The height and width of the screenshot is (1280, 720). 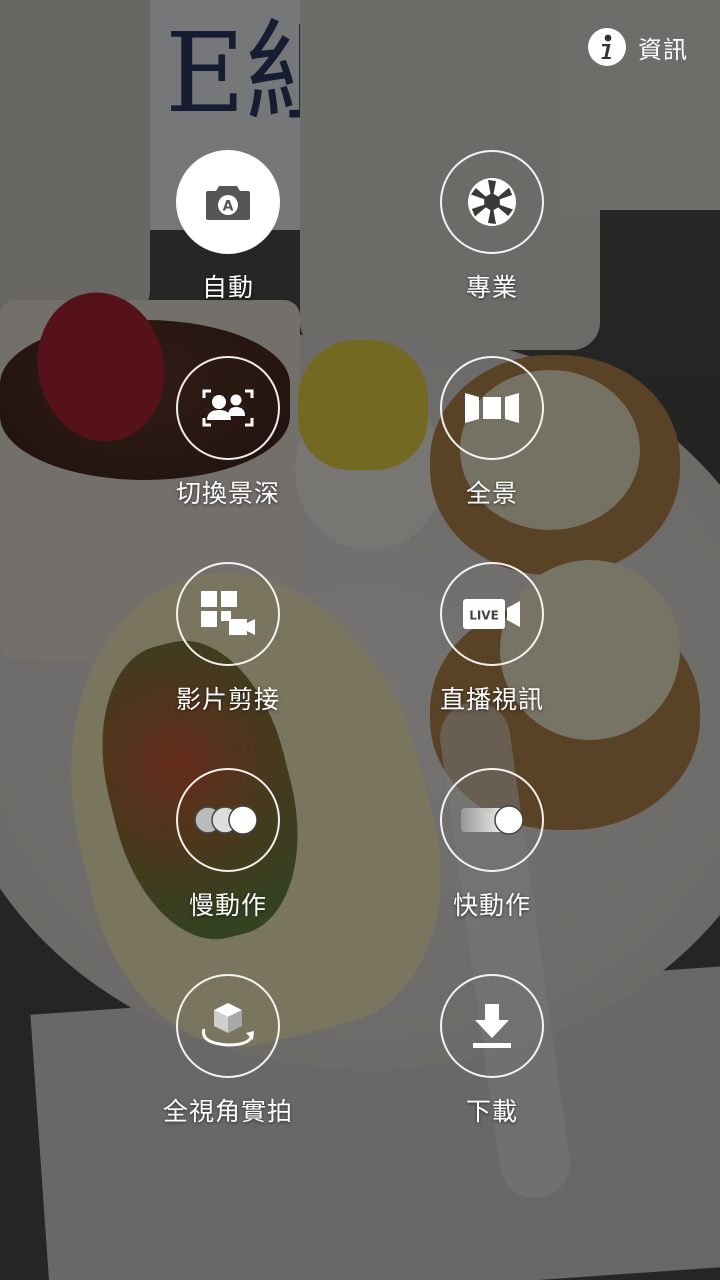 I want to click on mode-live-broadcast: LIVE 直播視訊, so click(x=492, y=639).